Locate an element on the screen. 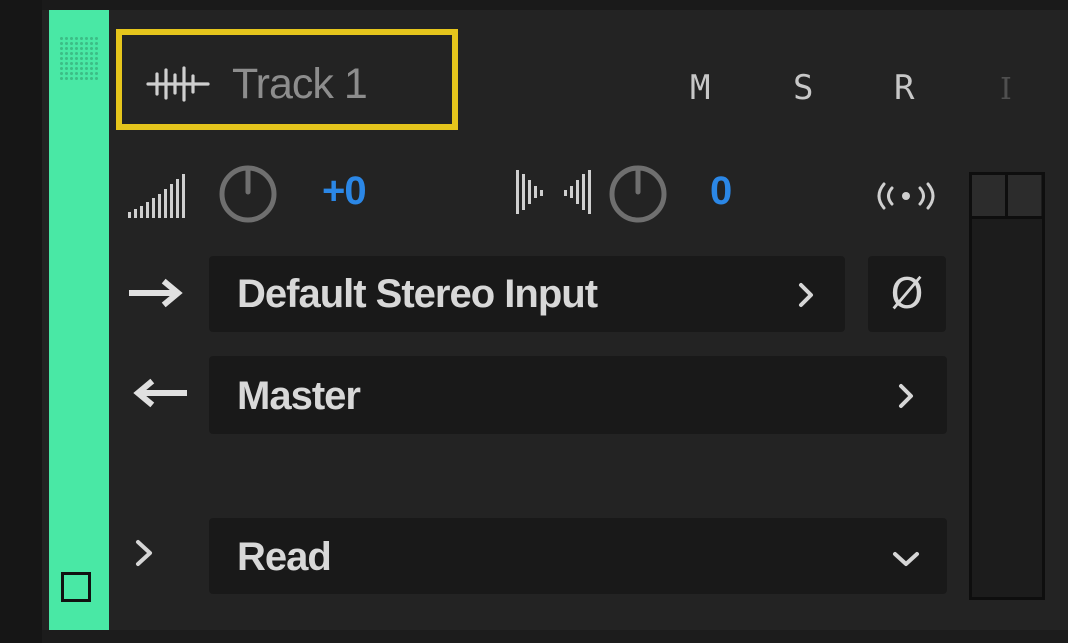  panel-top-edge is located at coordinates (555, 5).